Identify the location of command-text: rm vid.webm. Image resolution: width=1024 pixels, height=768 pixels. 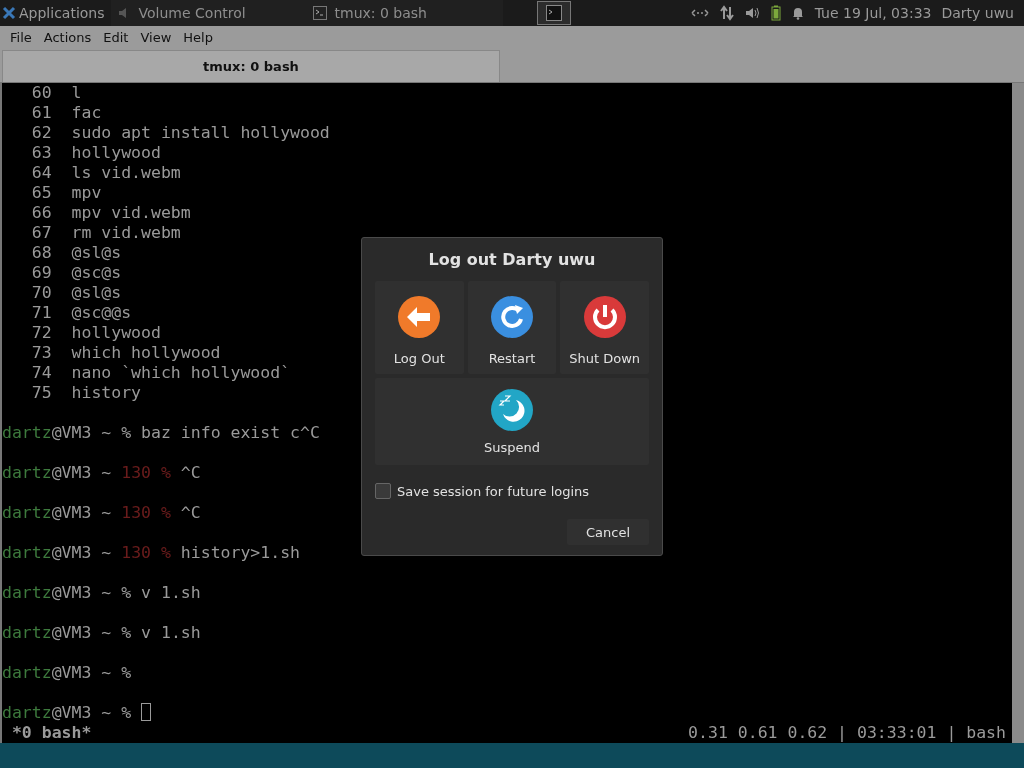
(126, 233).